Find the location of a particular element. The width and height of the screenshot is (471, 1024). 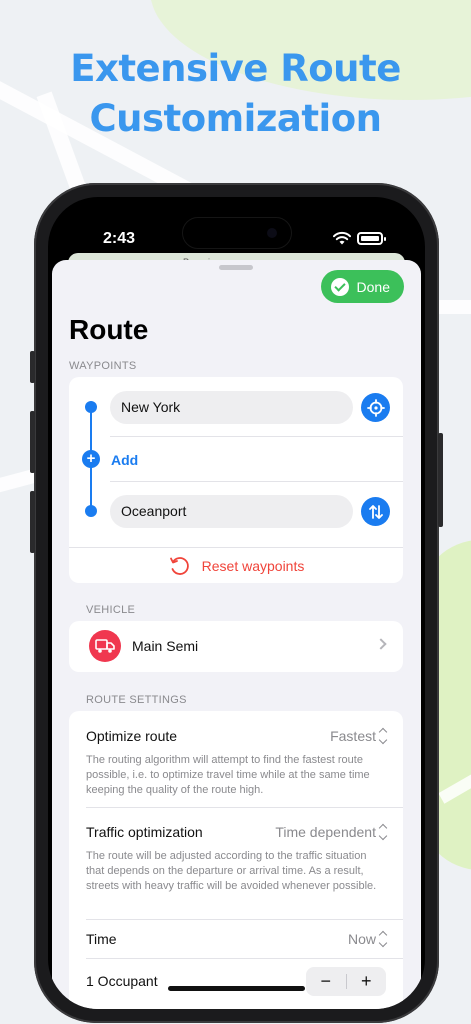

add-waypoint-icon: + is located at coordinates (91, 459).